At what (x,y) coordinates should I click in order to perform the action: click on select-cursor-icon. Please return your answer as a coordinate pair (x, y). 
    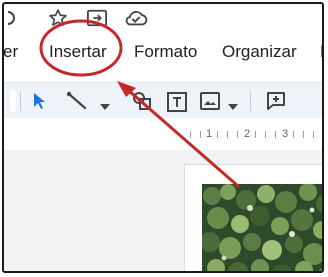
    Looking at the image, I should click on (39, 103).